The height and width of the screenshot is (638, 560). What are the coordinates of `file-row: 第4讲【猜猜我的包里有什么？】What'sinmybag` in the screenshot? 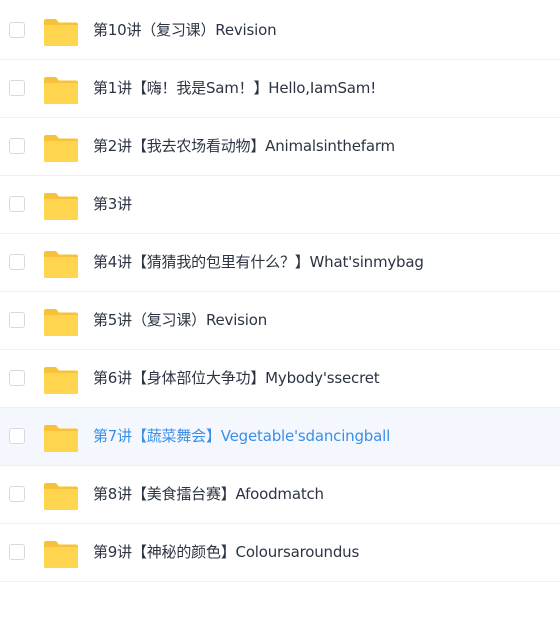 It's located at (280, 263).